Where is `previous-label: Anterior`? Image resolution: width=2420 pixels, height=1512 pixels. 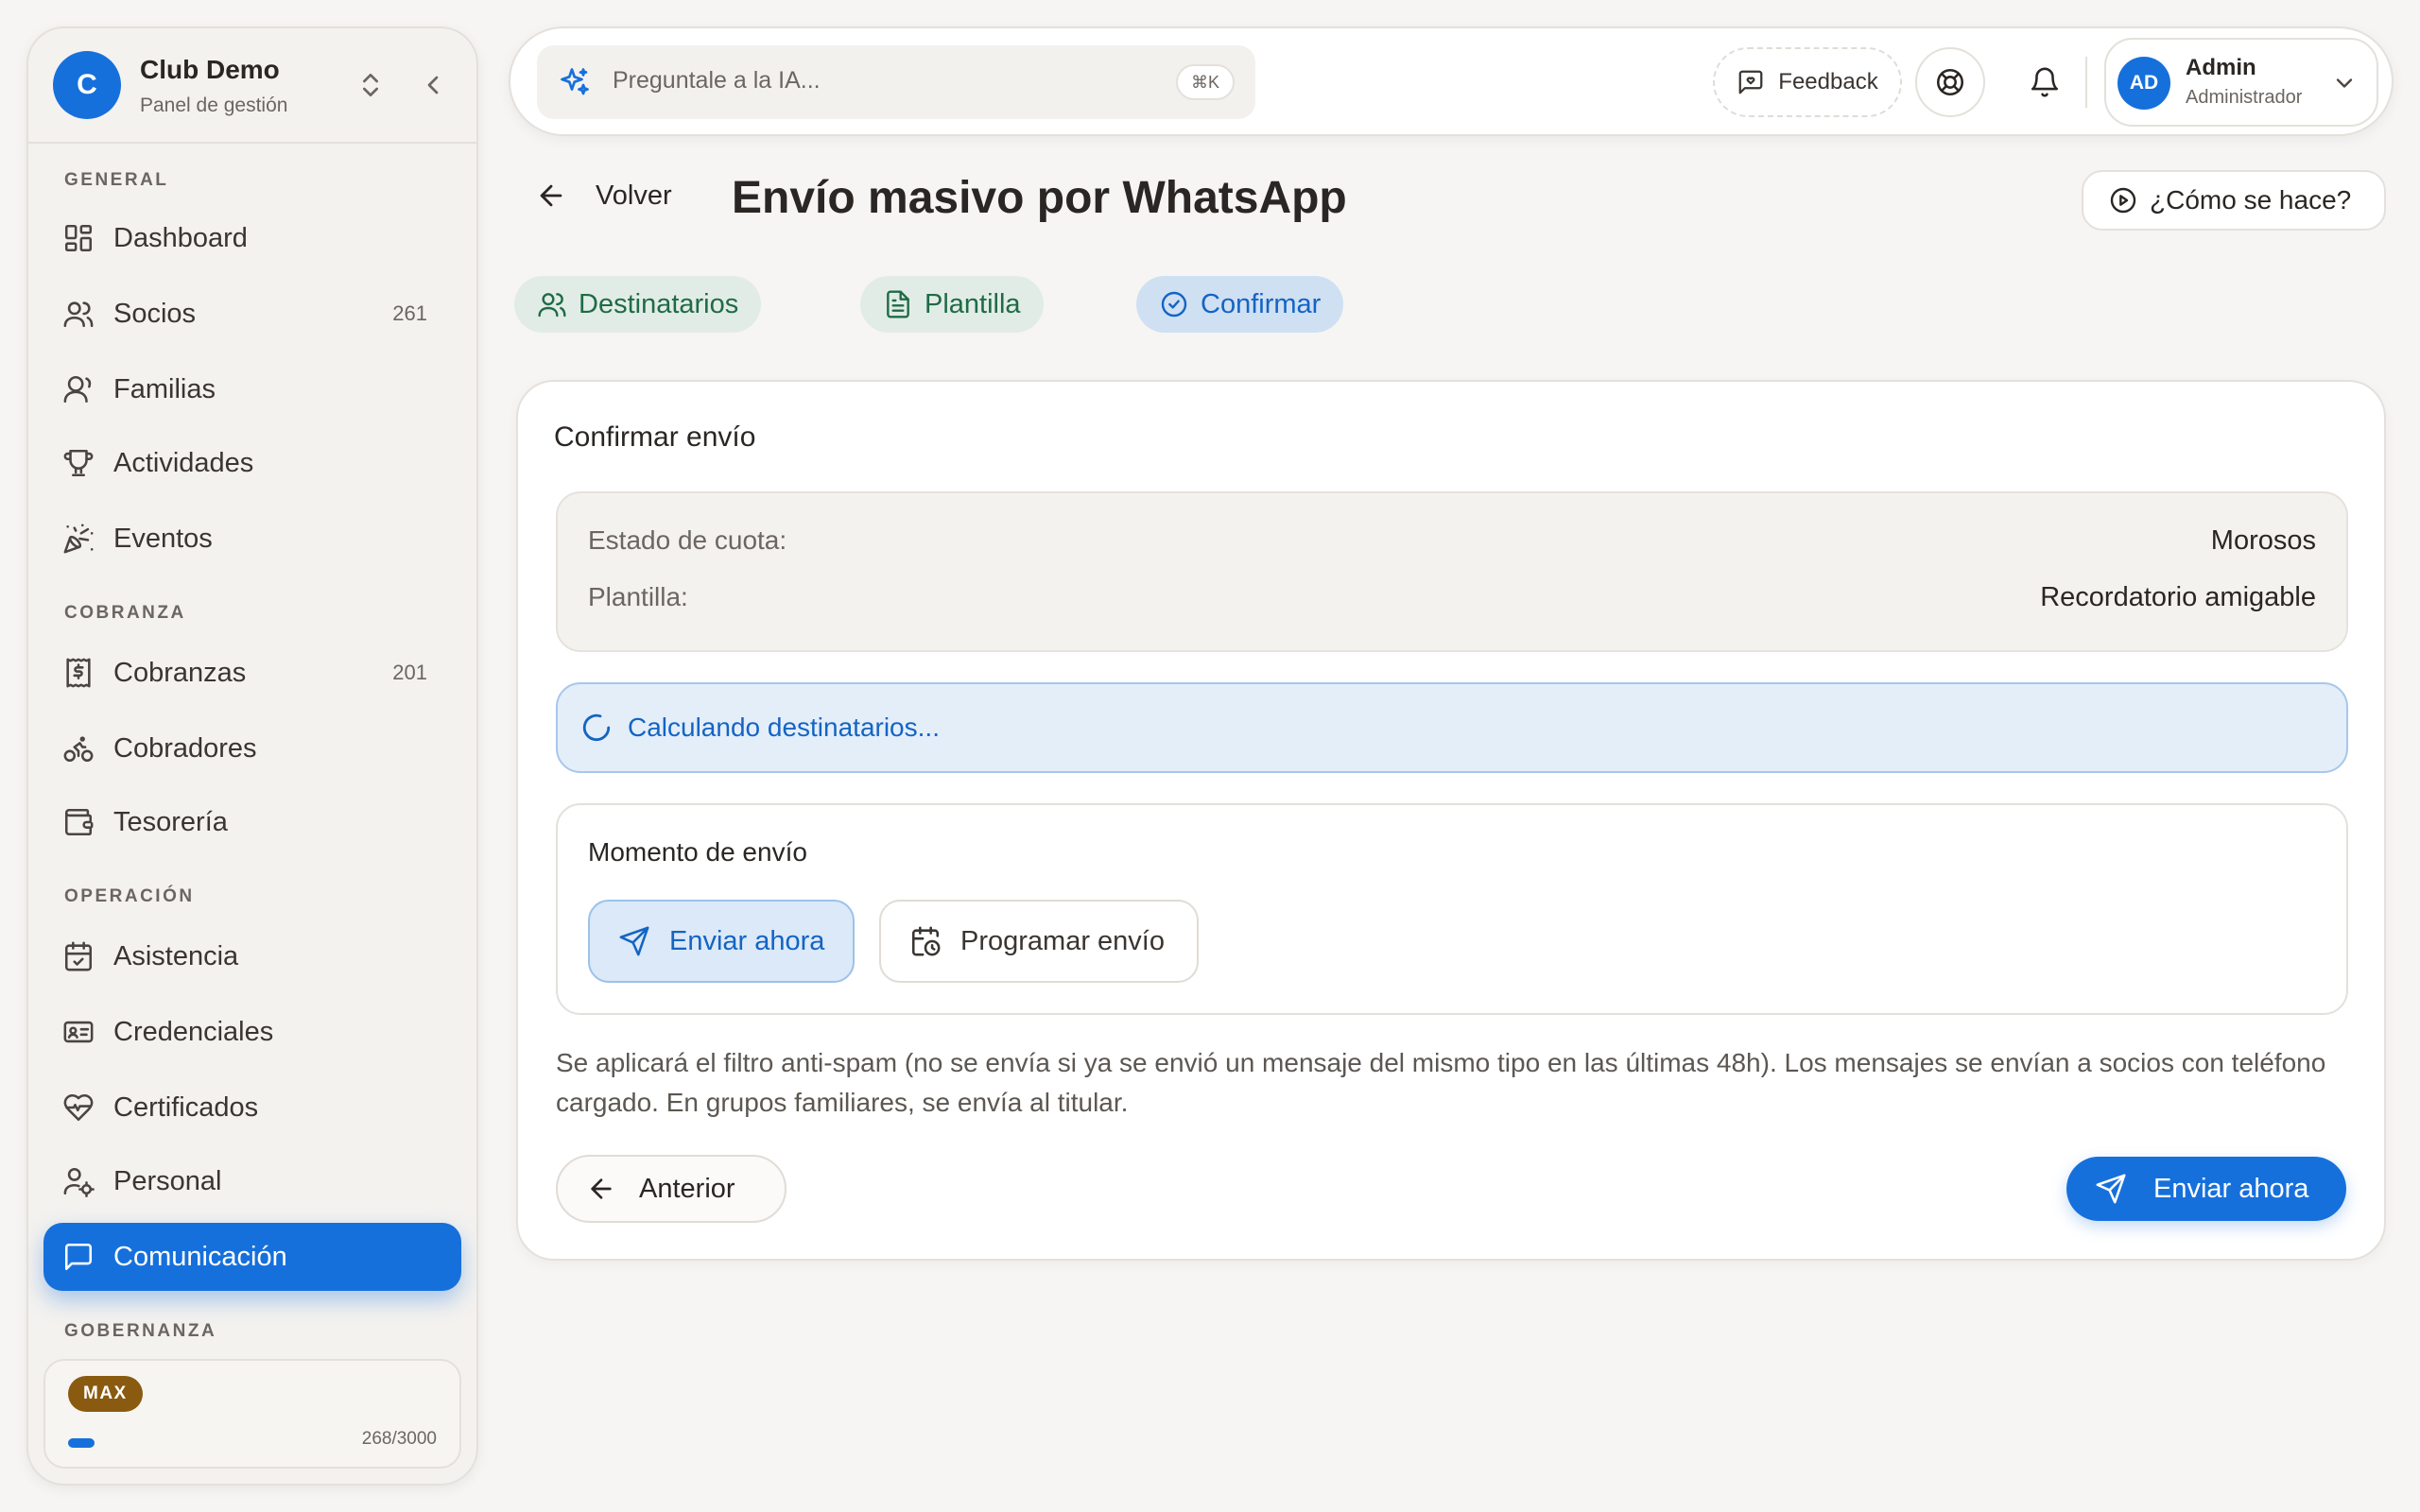 previous-label: Anterior is located at coordinates (687, 1188).